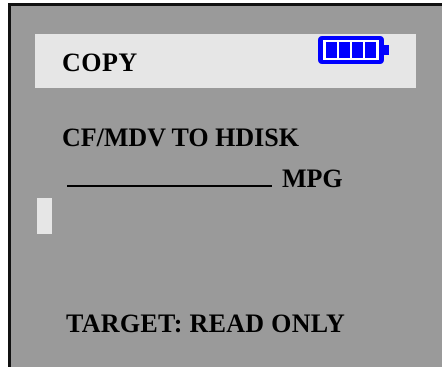  I want to click on text-cursor, so click(44, 216).